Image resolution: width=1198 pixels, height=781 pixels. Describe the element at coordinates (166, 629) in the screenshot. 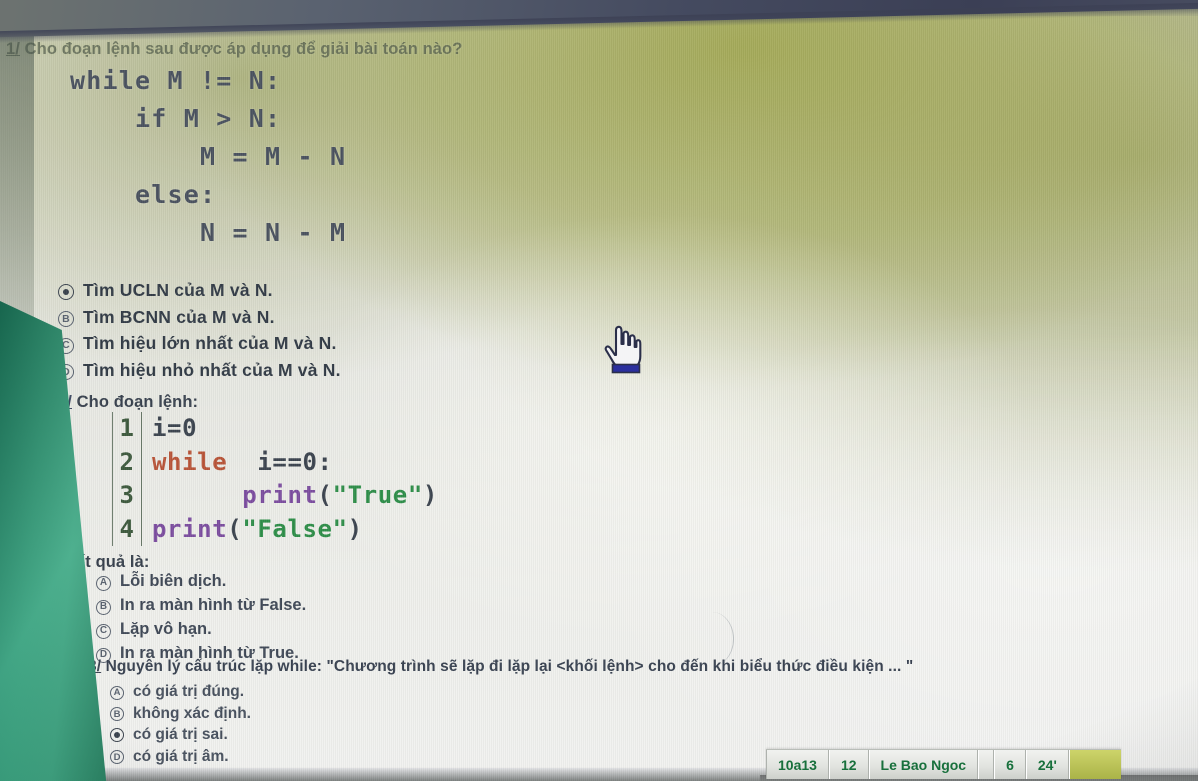

I see `option-label: Lặp vô hạn.` at that location.